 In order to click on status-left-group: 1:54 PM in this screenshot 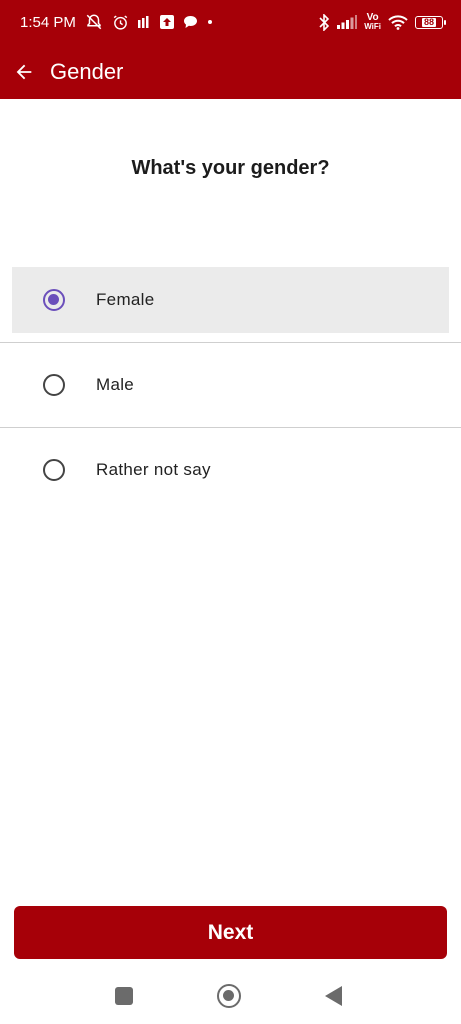, I will do `click(116, 22)`.